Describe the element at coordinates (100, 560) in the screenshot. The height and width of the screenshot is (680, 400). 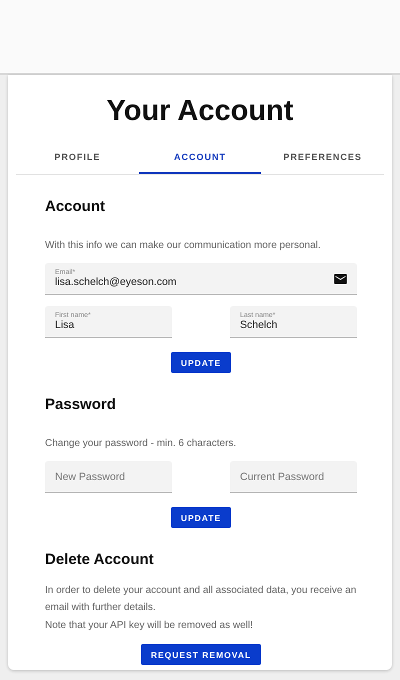
I see `section-heading: Delete Account` at that location.